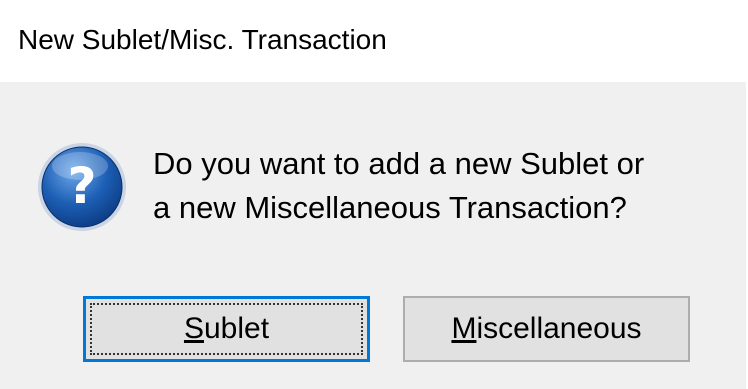  I want to click on miscellaneous-button-label: Miscellaneous, so click(546, 329).